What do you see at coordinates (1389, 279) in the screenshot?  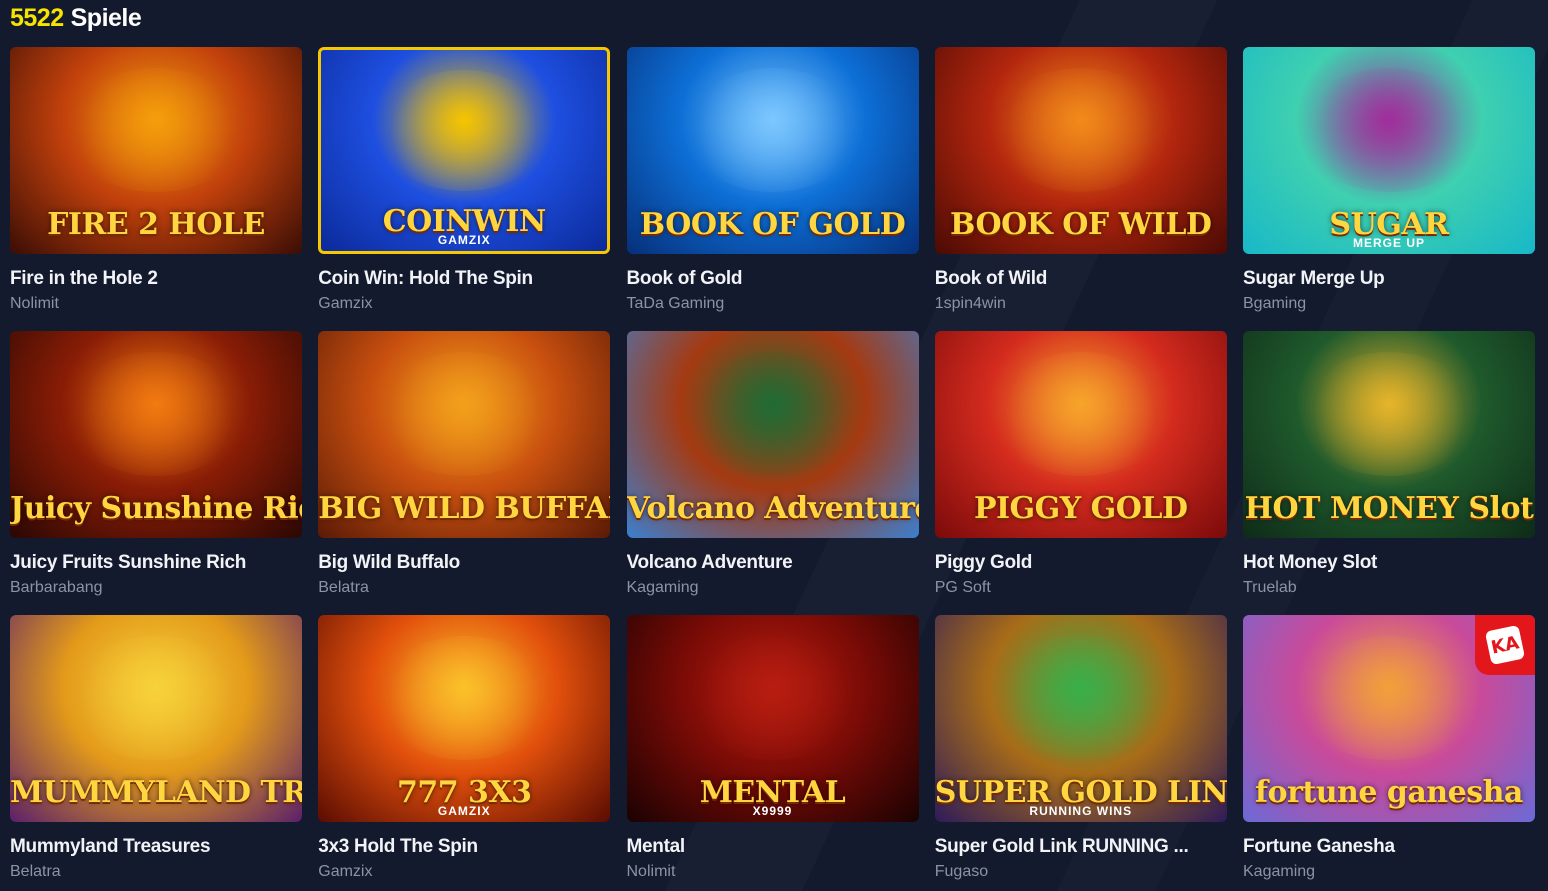 I see `game-name: Sugar Merge Up` at bounding box center [1389, 279].